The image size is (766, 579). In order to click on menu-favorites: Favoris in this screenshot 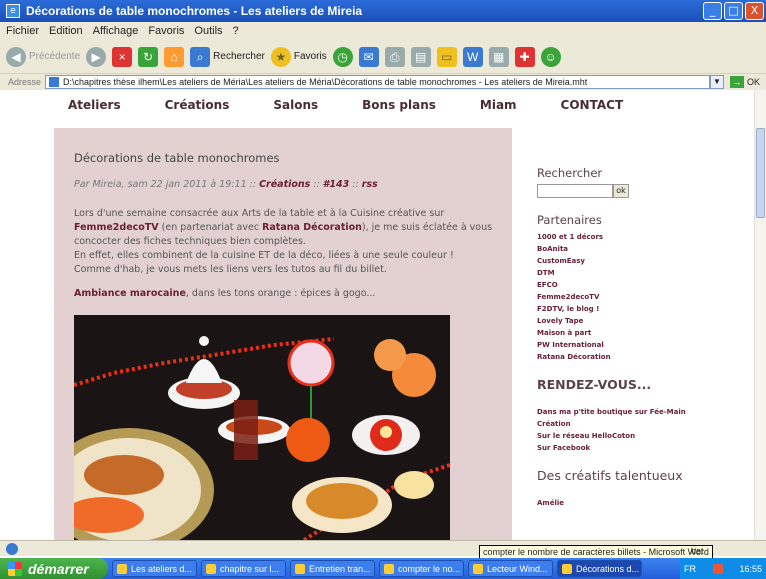, I will do `click(166, 31)`.